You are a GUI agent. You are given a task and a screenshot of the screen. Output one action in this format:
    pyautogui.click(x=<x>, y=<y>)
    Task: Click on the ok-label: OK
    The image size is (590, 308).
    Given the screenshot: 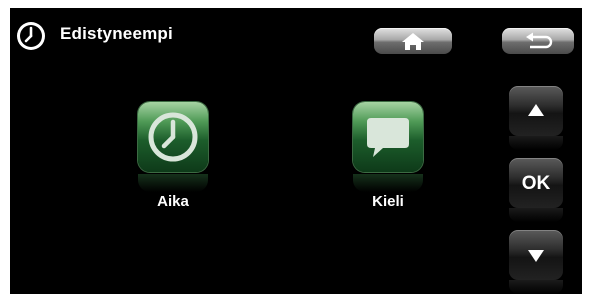 What is the action you would take?
    pyautogui.click(x=536, y=183)
    